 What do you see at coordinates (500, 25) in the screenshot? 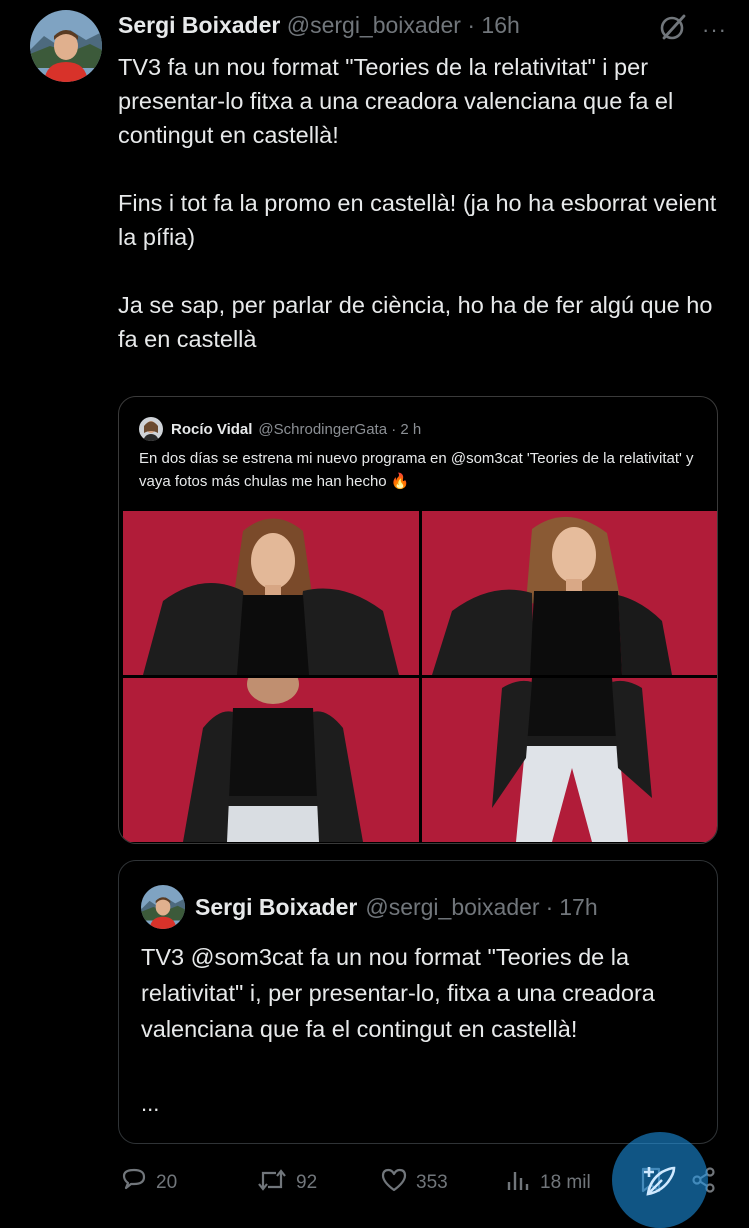
I see `tweet-time: 16h` at bounding box center [500, 25].